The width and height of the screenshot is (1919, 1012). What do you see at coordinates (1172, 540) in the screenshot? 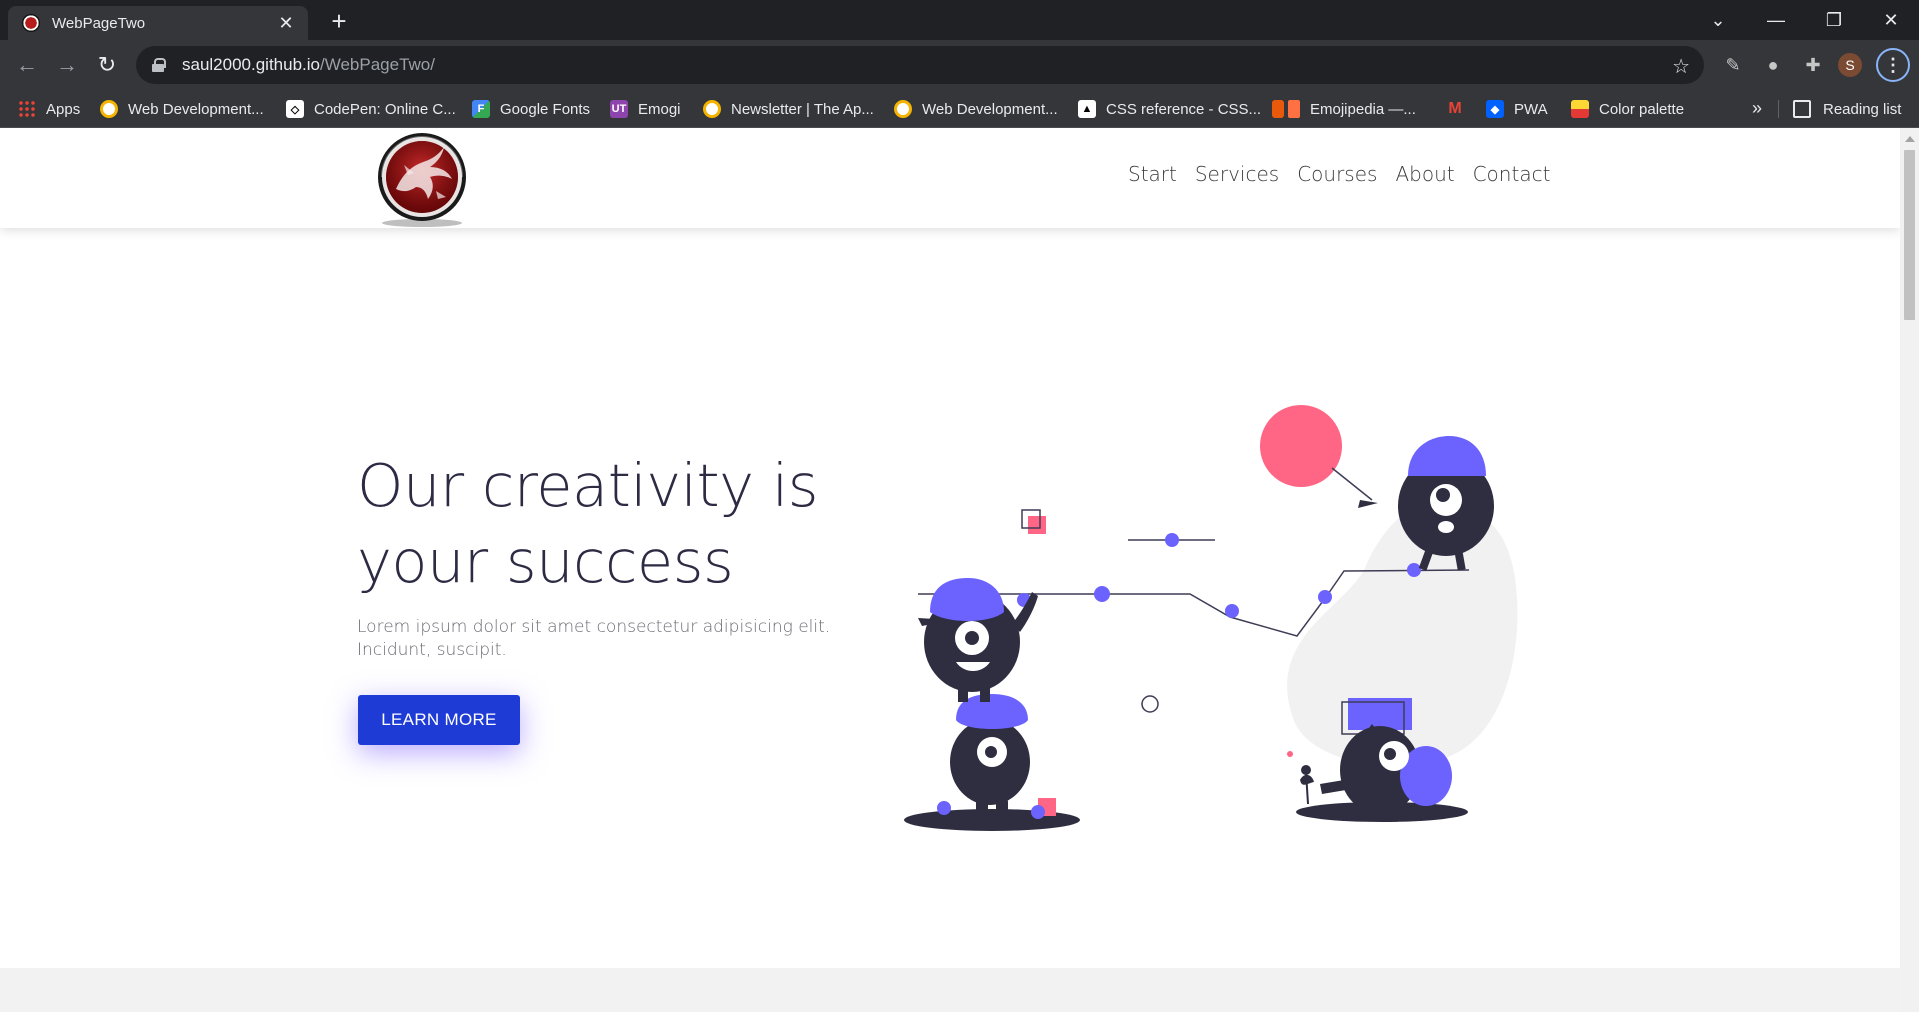
I see `slider-dot` at bounding box center [1172, 540].